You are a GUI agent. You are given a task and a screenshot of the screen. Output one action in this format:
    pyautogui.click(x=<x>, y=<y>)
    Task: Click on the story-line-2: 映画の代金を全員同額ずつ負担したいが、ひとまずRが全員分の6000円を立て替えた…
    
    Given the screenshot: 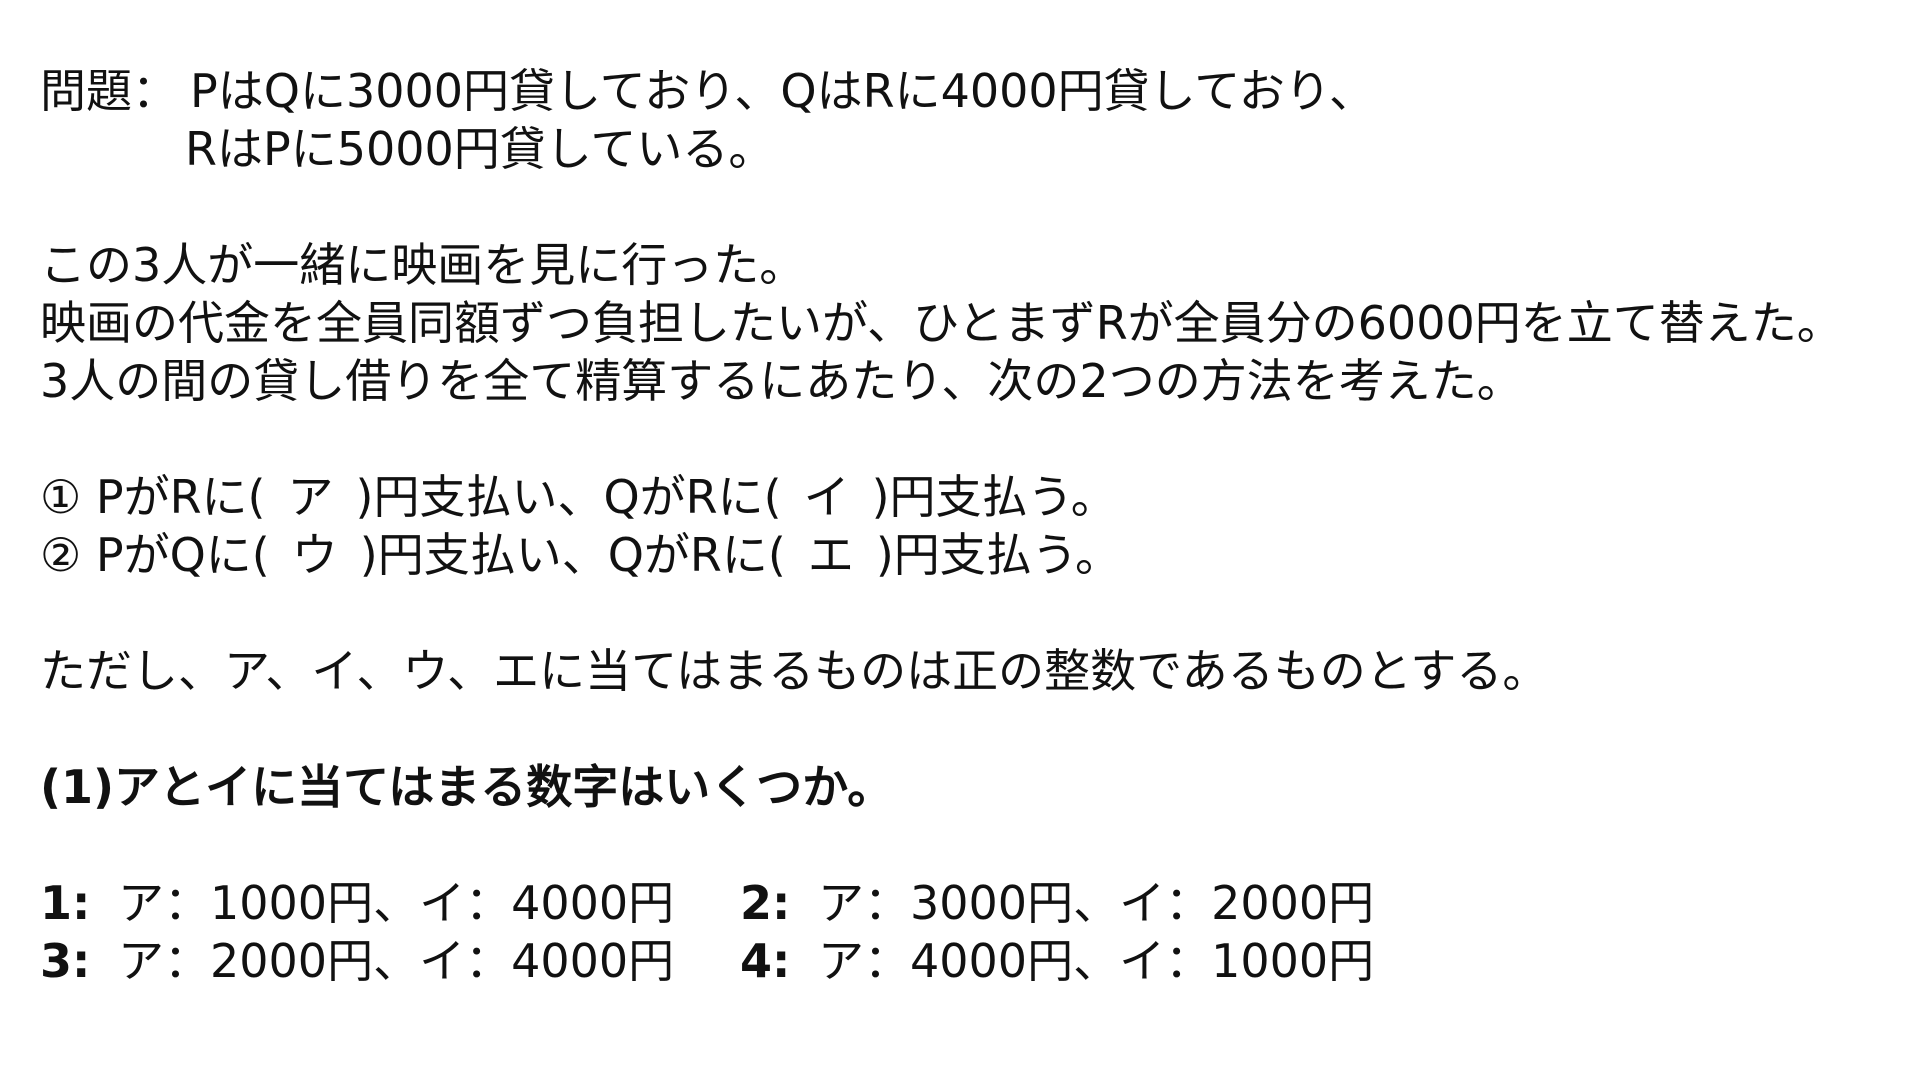 What is the action you would take?
    pyautogui.click(x=941, y=323)
    